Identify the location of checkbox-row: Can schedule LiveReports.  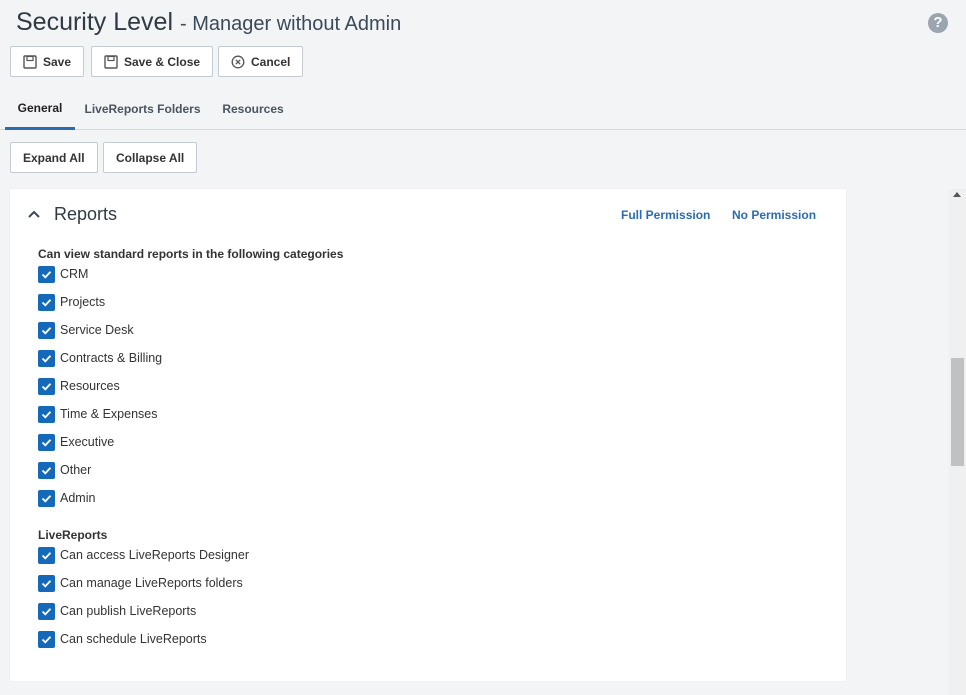
(122, 639).